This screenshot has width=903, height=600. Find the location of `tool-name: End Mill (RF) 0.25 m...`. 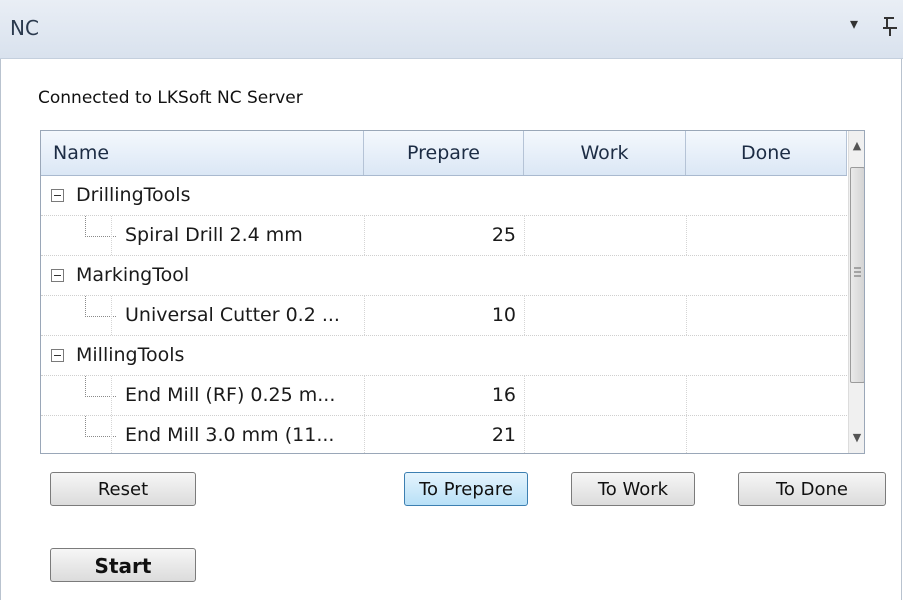

tool-name: End Mill (RF) 0.25 m... is located at coordinates (230, 395).